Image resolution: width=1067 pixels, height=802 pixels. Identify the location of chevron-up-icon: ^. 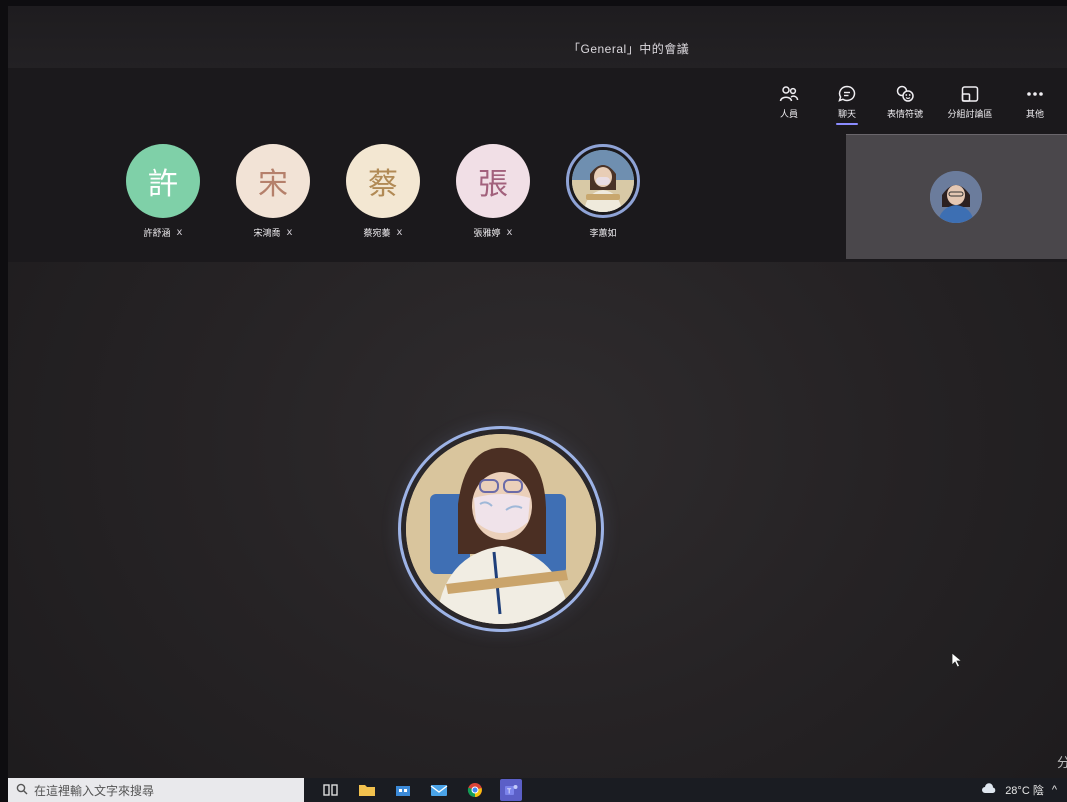
(1054, 790).